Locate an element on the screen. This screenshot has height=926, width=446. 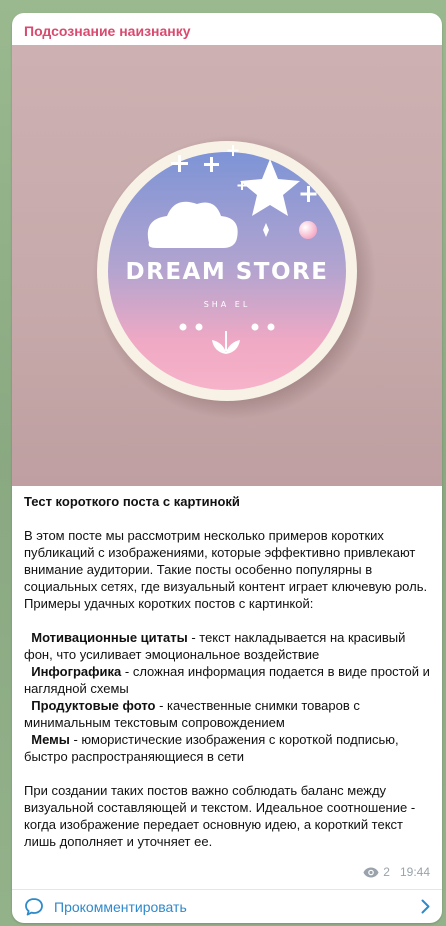
eye-icon is located at coordinates (371, 872).